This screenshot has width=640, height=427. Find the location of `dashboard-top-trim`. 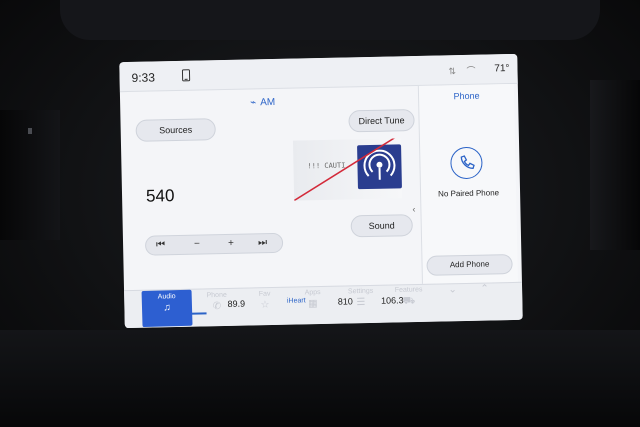

dashboard-top-trim is located at coordinates (330, 20).